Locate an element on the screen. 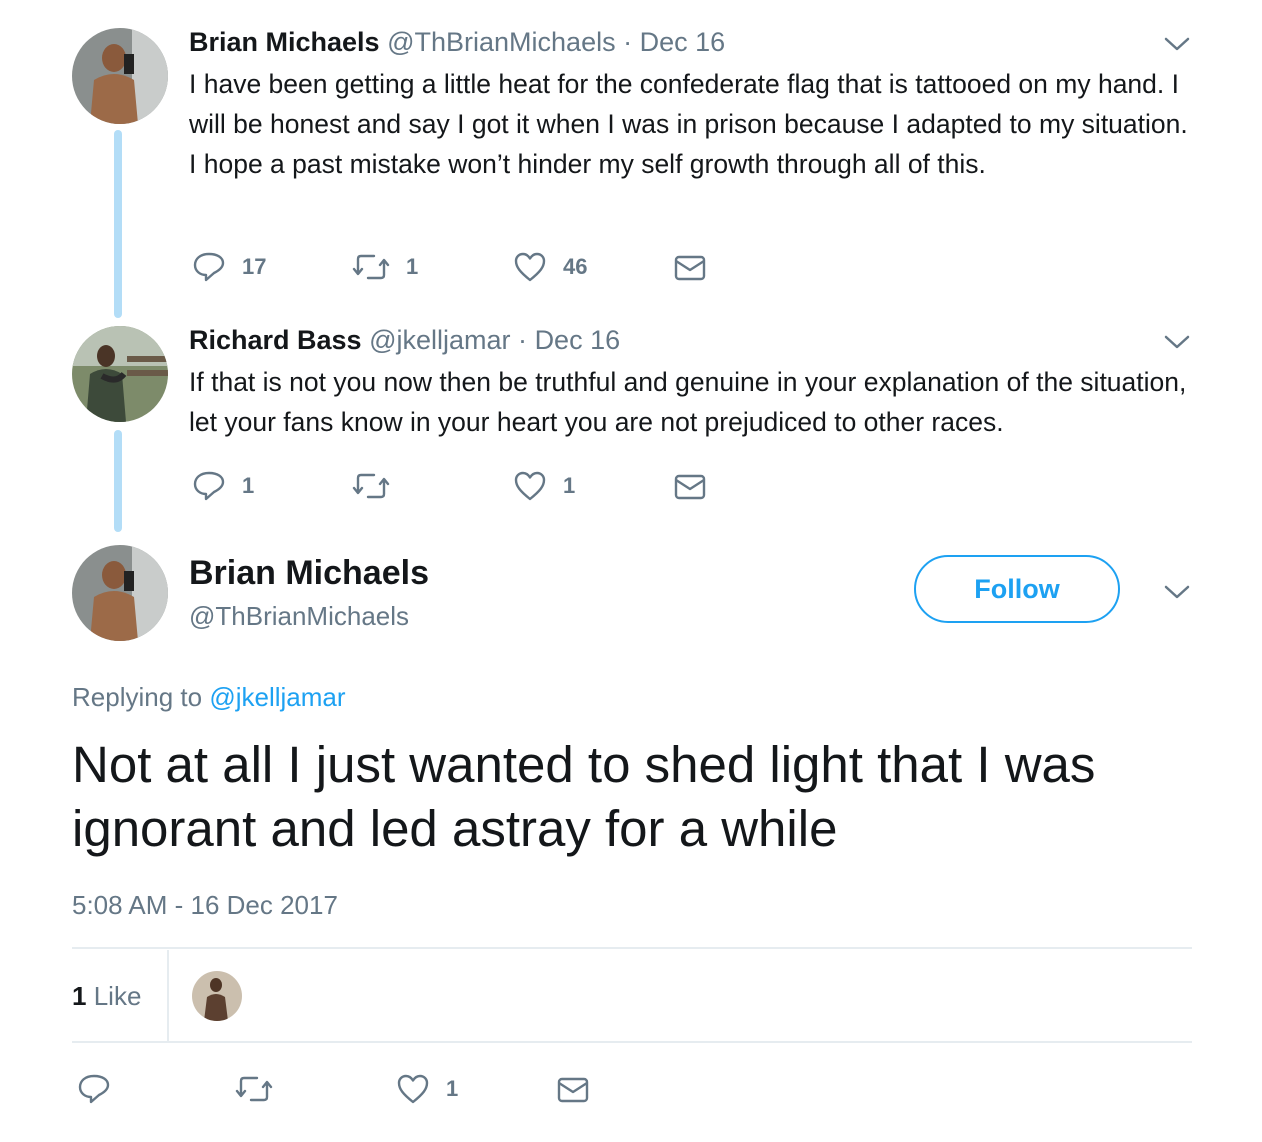 The width and height of the screenshot is (1262, 1142). reply-button: 1 is located at coordinates (223, 486).